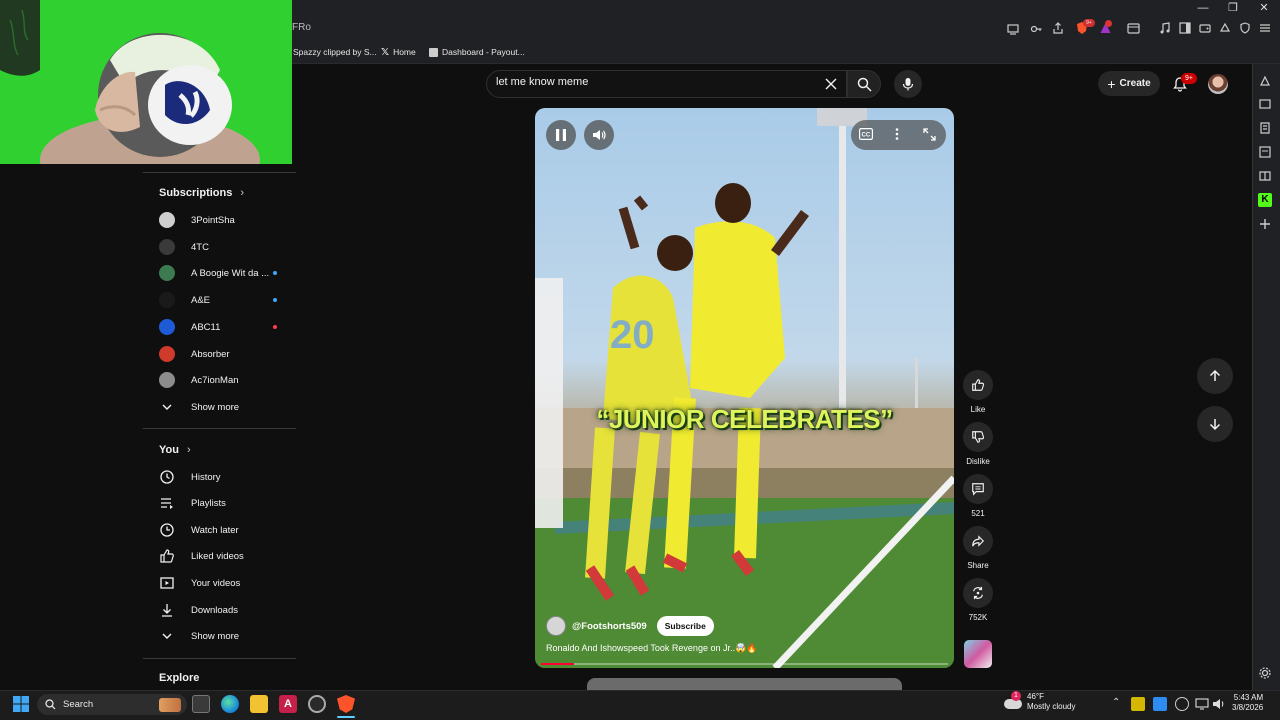 The height and width of the screenshot is (720, 1280). I want to click on speaker-icon, so click(1219, 704).